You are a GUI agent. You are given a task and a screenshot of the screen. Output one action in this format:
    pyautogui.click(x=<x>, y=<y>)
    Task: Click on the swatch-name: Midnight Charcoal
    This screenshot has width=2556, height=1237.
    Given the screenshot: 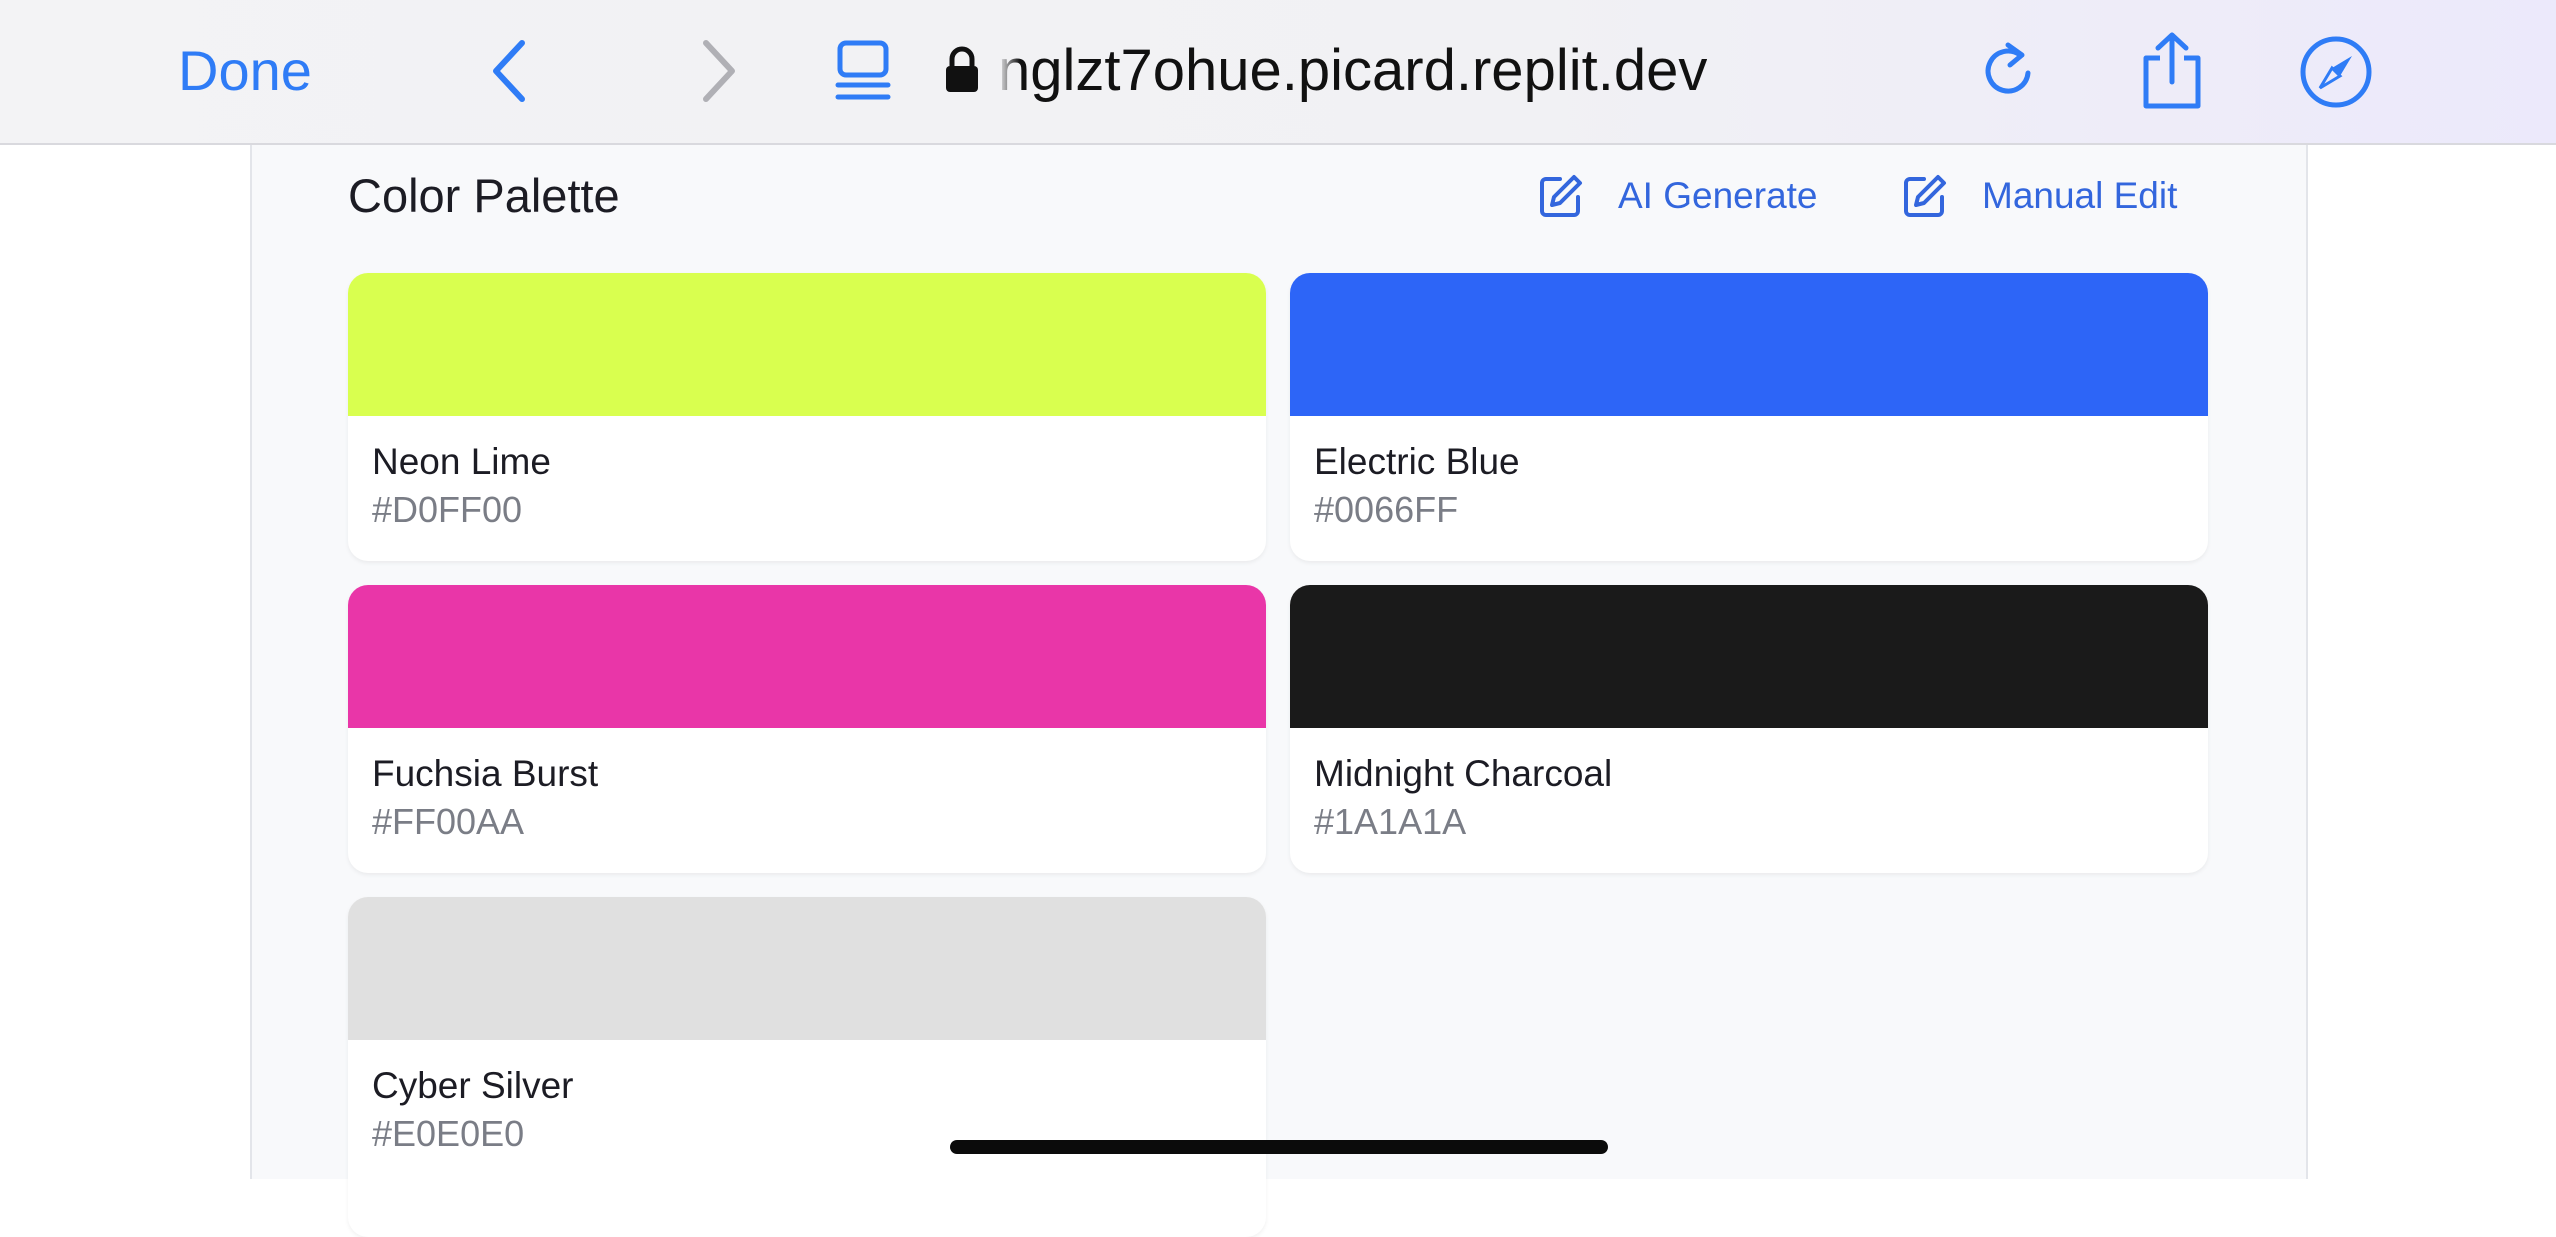 What is the action you would take?
    pyautogui.click(x=1463, y=773)
    